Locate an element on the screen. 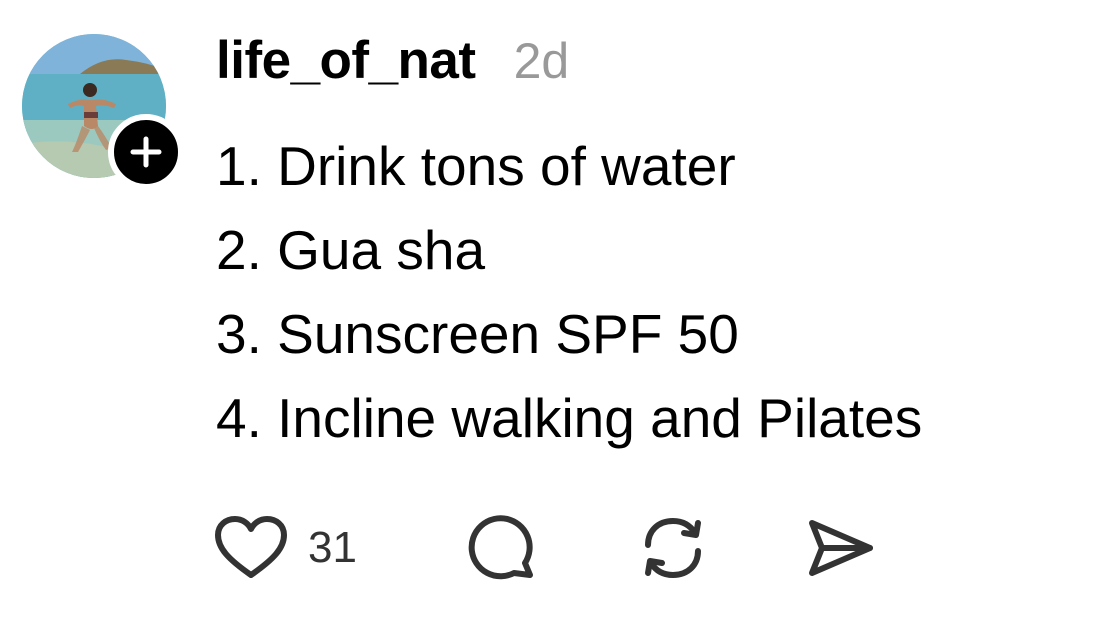  timestamp: 2d is located at coordinates (541, 61).